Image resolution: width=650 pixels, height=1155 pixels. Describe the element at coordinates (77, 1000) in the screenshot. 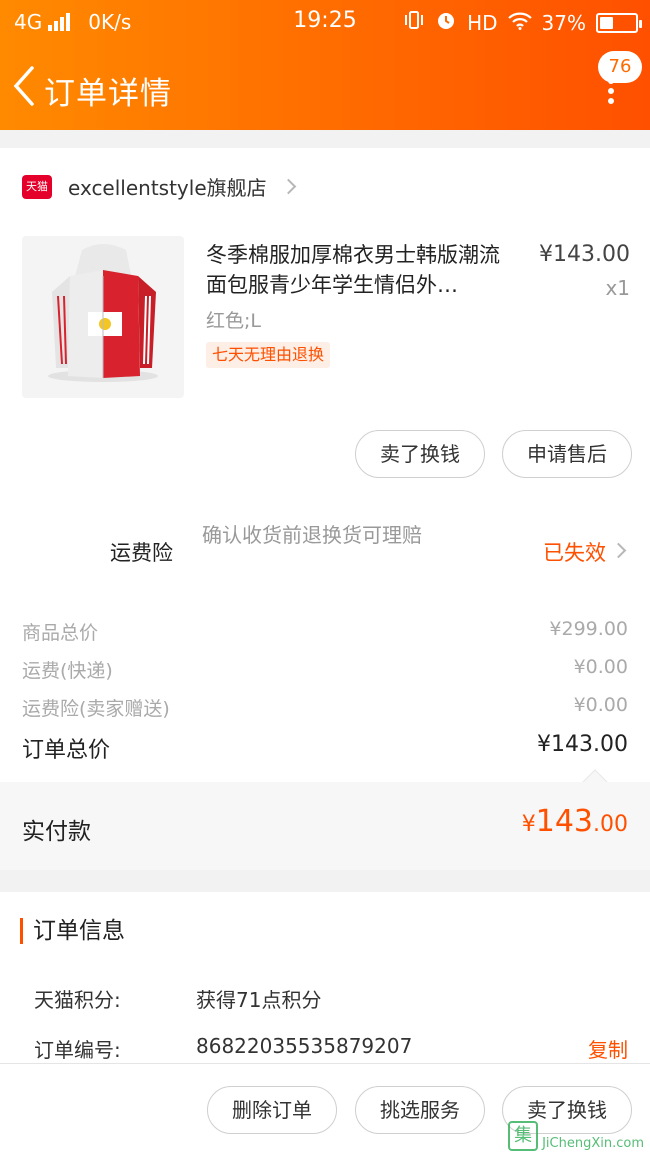

I see `points-label: 天猫积分:` at that location.